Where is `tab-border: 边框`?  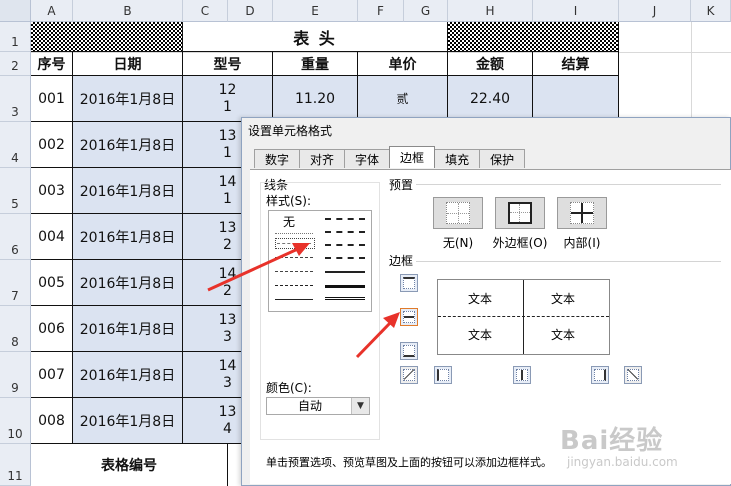
tab-border: 边框 is located at coordinates (412, 157).